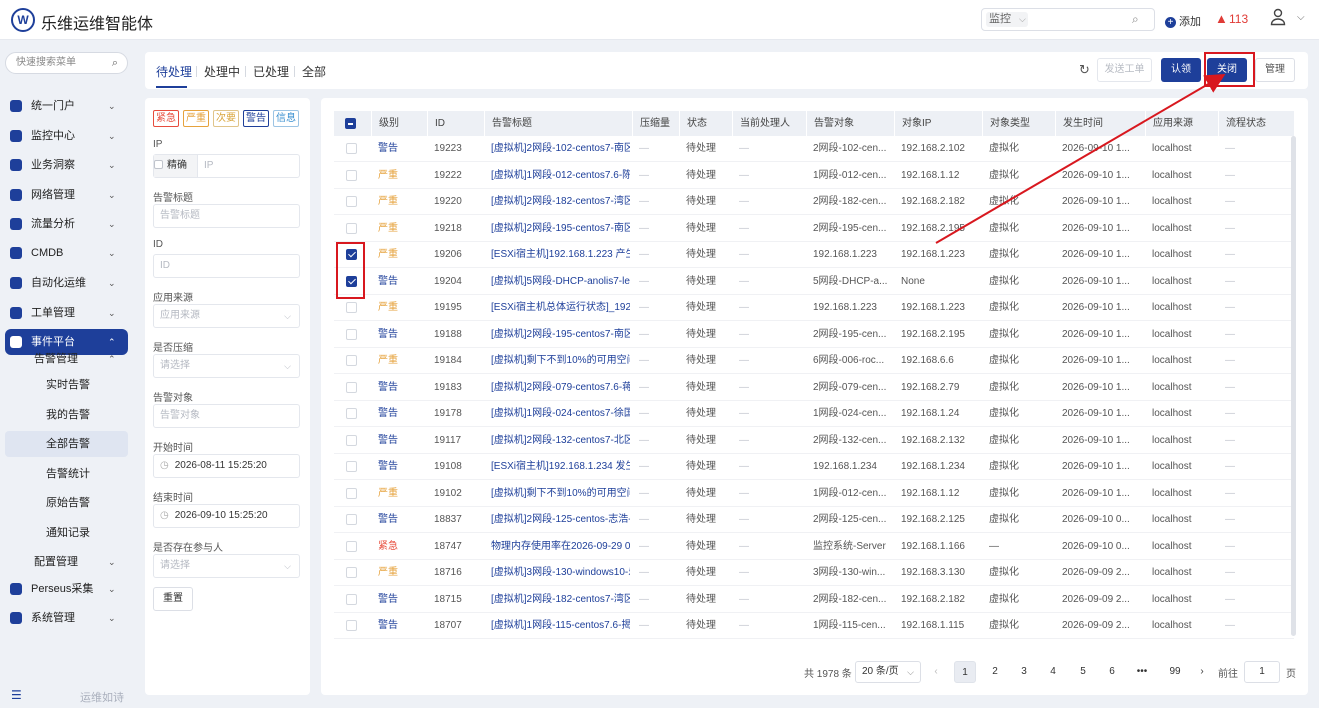 Image resolution: width=1319 pixels, height=708 pixels. Describe the element at coordinates (557, 494) in the screenshot. I see `title-link: [虚拟机]剩下不到10%的可用空间/c` at that location.